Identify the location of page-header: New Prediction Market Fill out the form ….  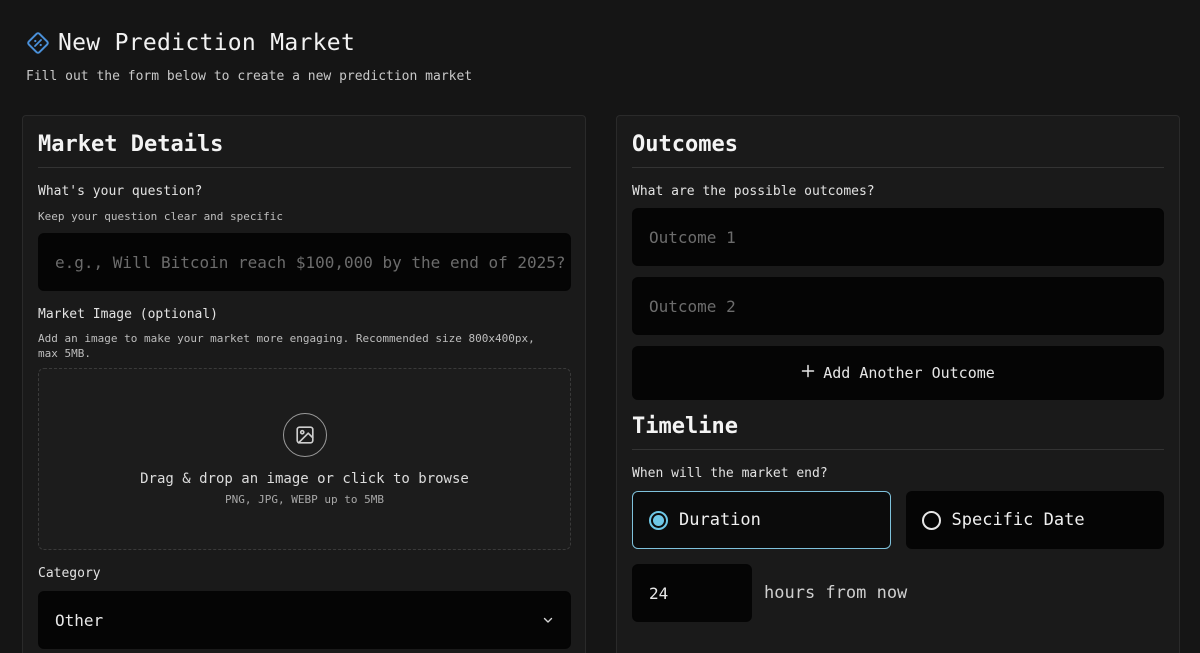
(249, 57).